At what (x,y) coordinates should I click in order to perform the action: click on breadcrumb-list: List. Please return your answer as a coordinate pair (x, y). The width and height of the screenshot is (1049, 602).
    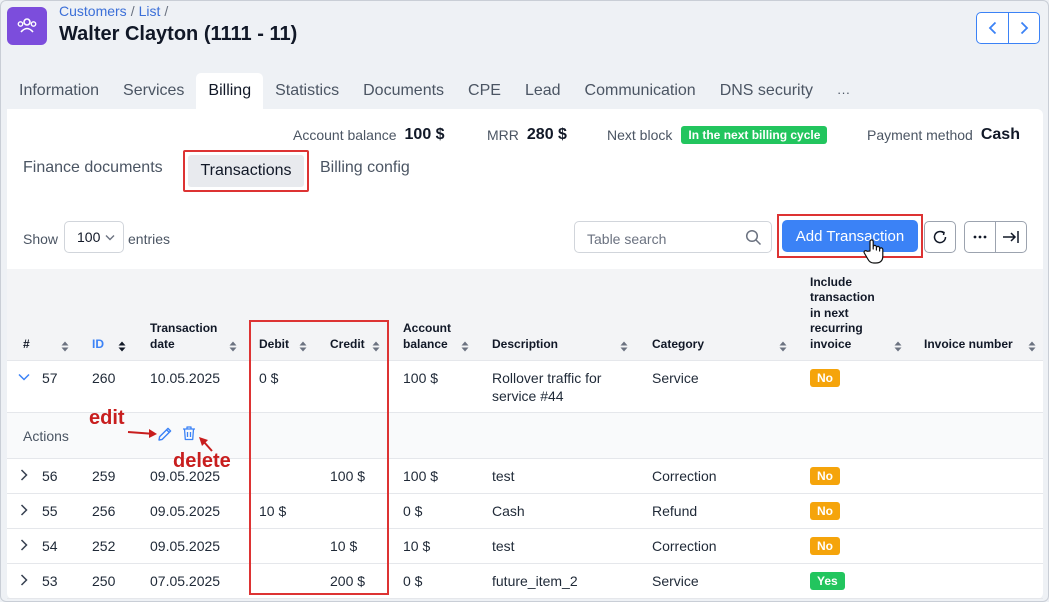
    Looking at the image, I should click on (150, 11).